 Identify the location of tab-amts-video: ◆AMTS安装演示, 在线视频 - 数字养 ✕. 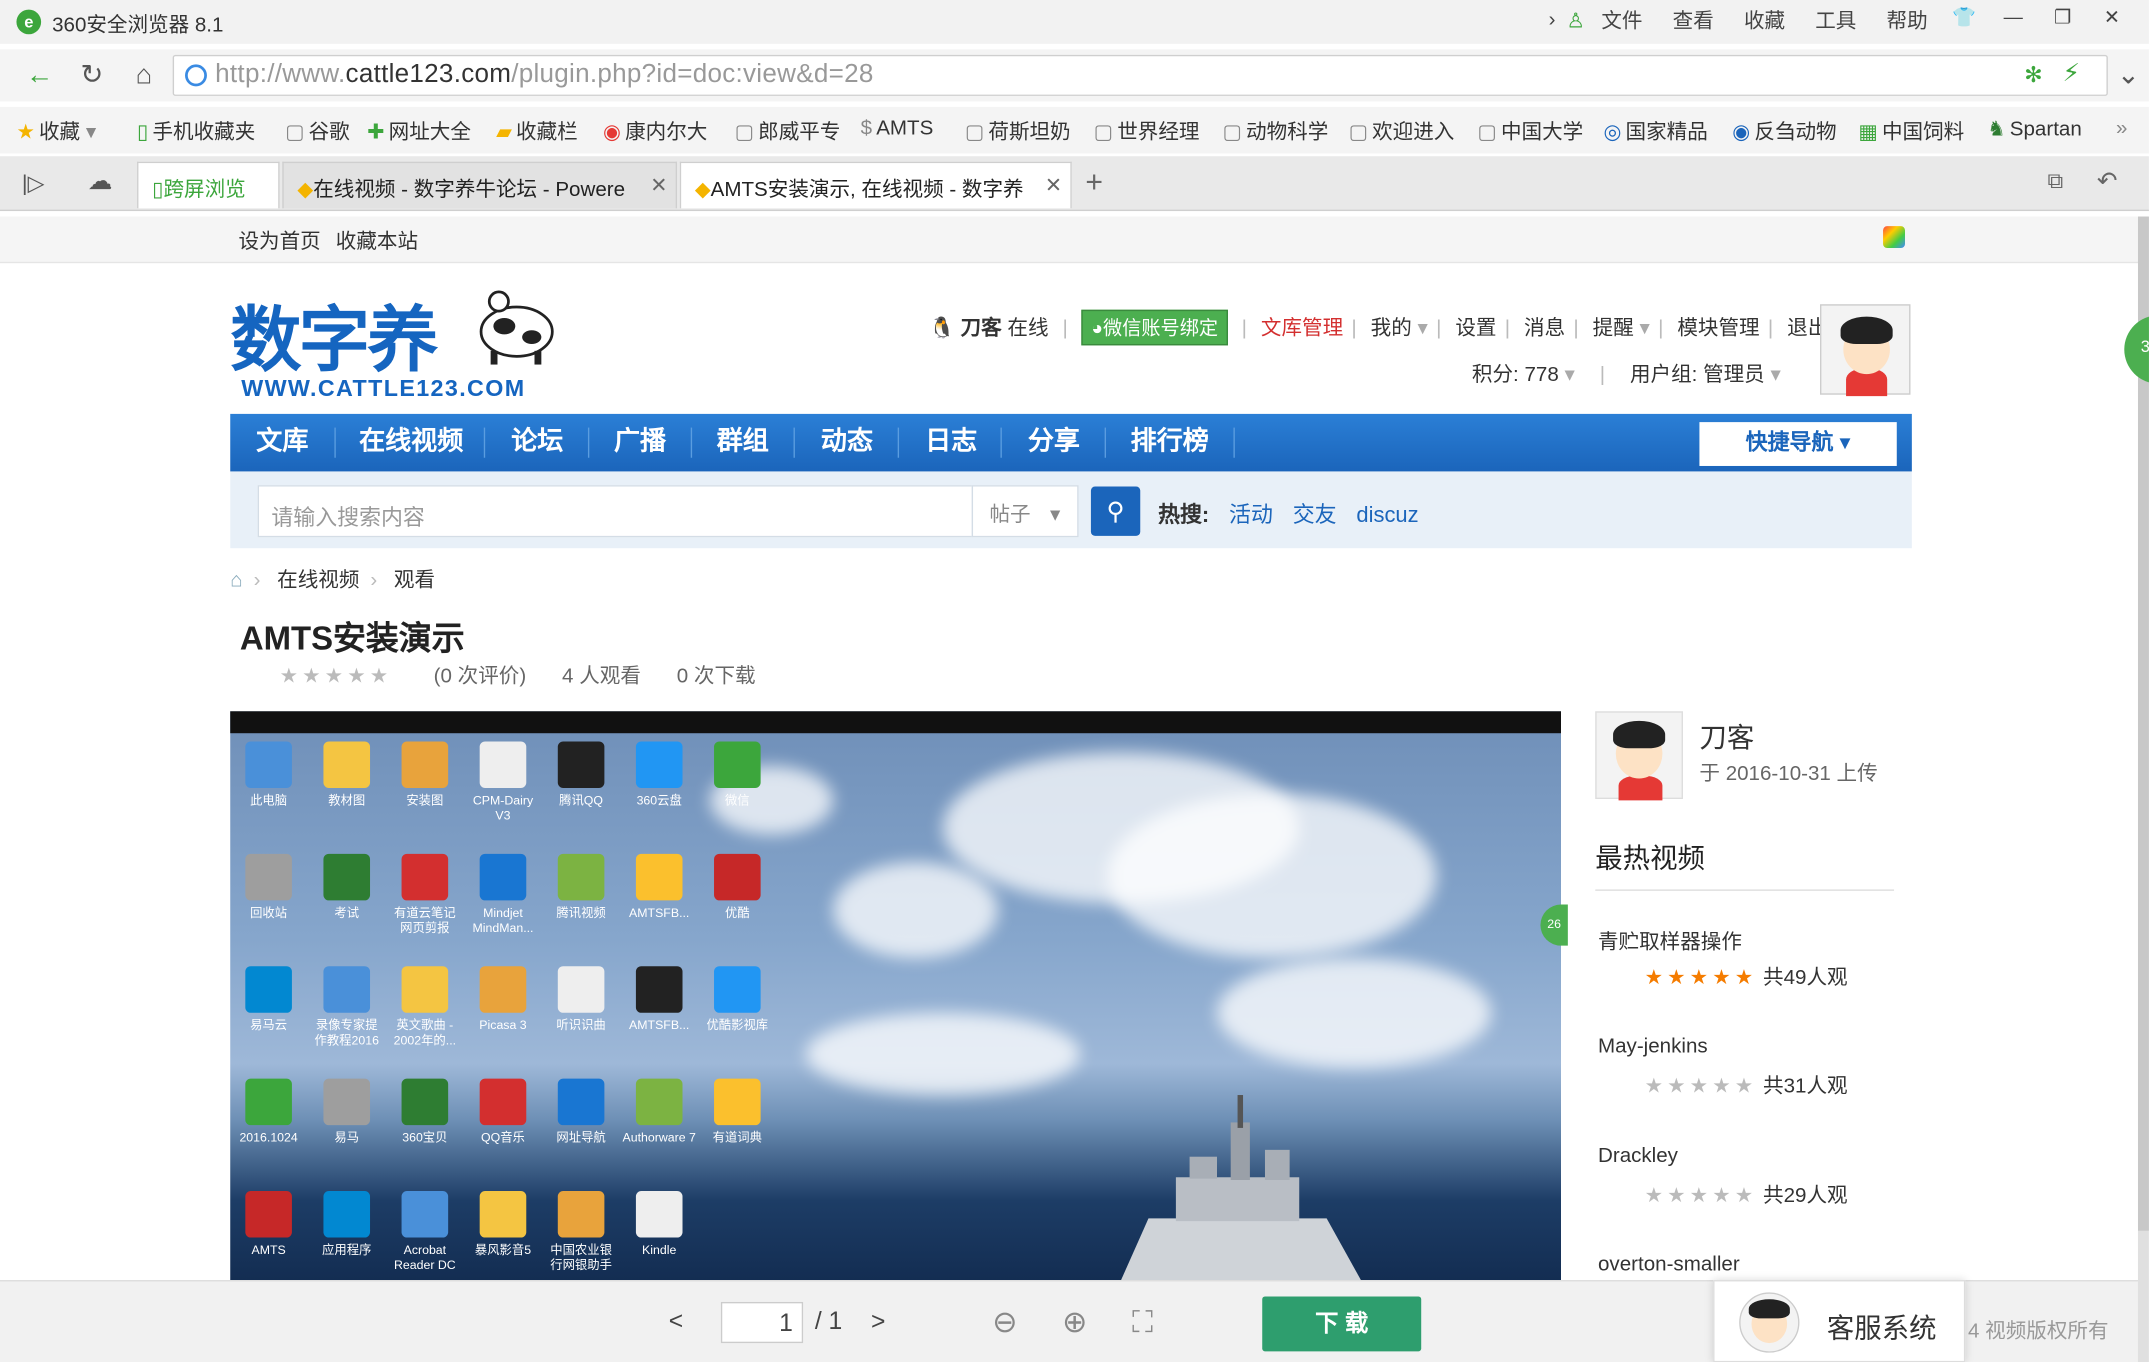
(875, 185).